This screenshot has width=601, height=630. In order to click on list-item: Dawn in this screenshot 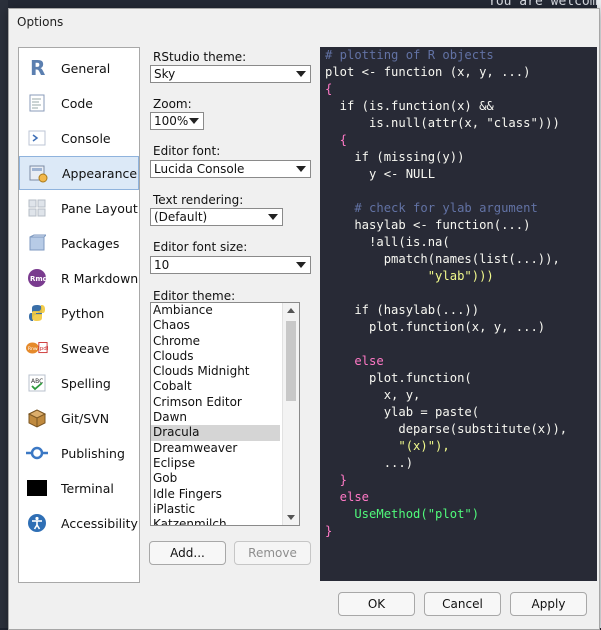, I will do `click(215, 417)`.